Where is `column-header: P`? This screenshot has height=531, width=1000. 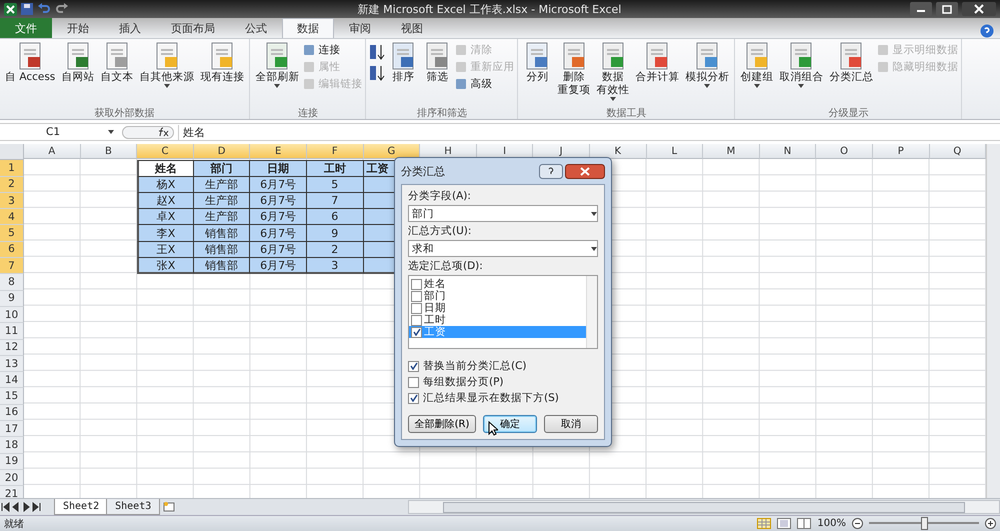
column-header: P is located at coordinates (901, 151).